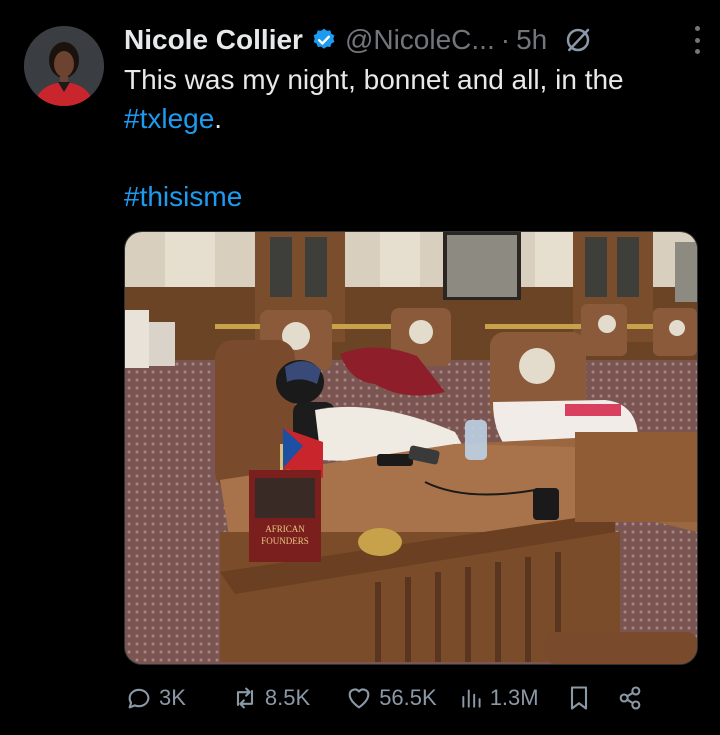 The width and height of the screenshot is (720, 735). I want to click on post-line1-end: ., so click(218, 118).